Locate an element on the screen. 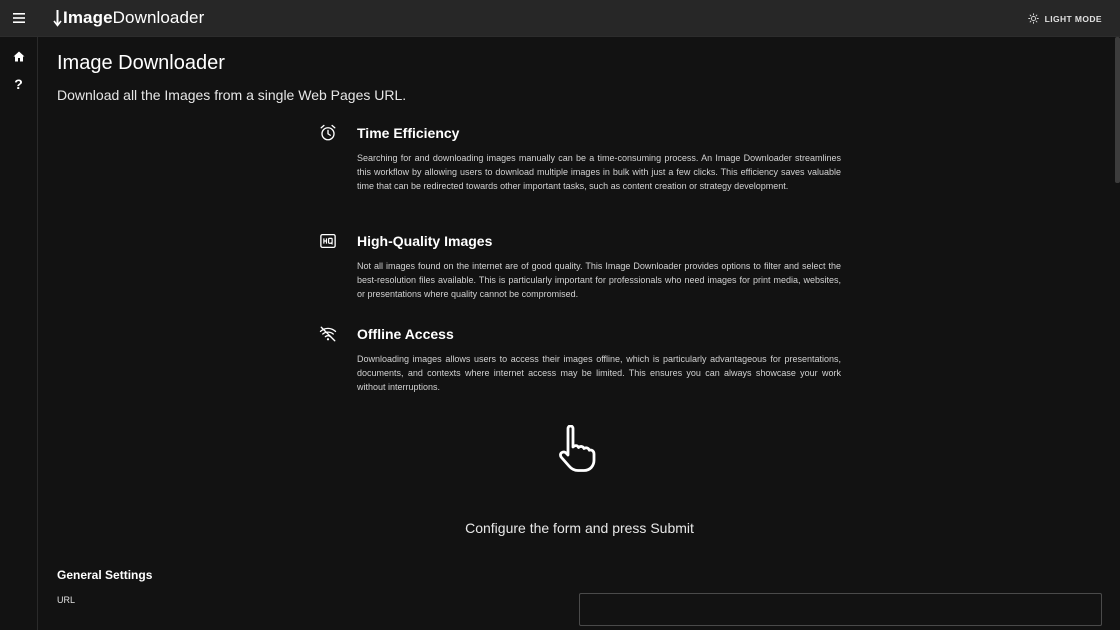 Image resolution: width=1120 pixels, height=630 pixels. feature-title: High-Quality Images is located at coordinates (425, 241).